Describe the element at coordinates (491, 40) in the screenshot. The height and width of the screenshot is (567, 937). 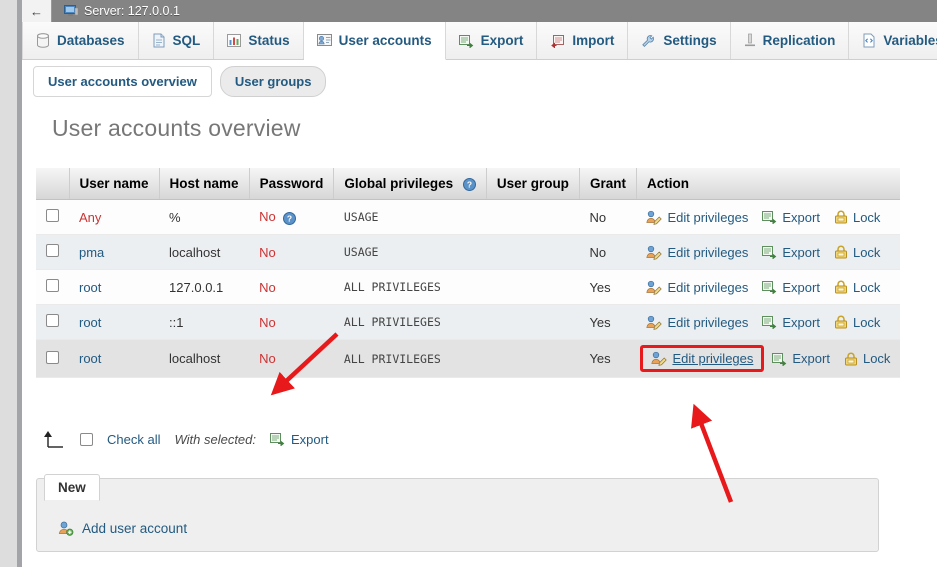
I see `tab-export: Export` at that location.